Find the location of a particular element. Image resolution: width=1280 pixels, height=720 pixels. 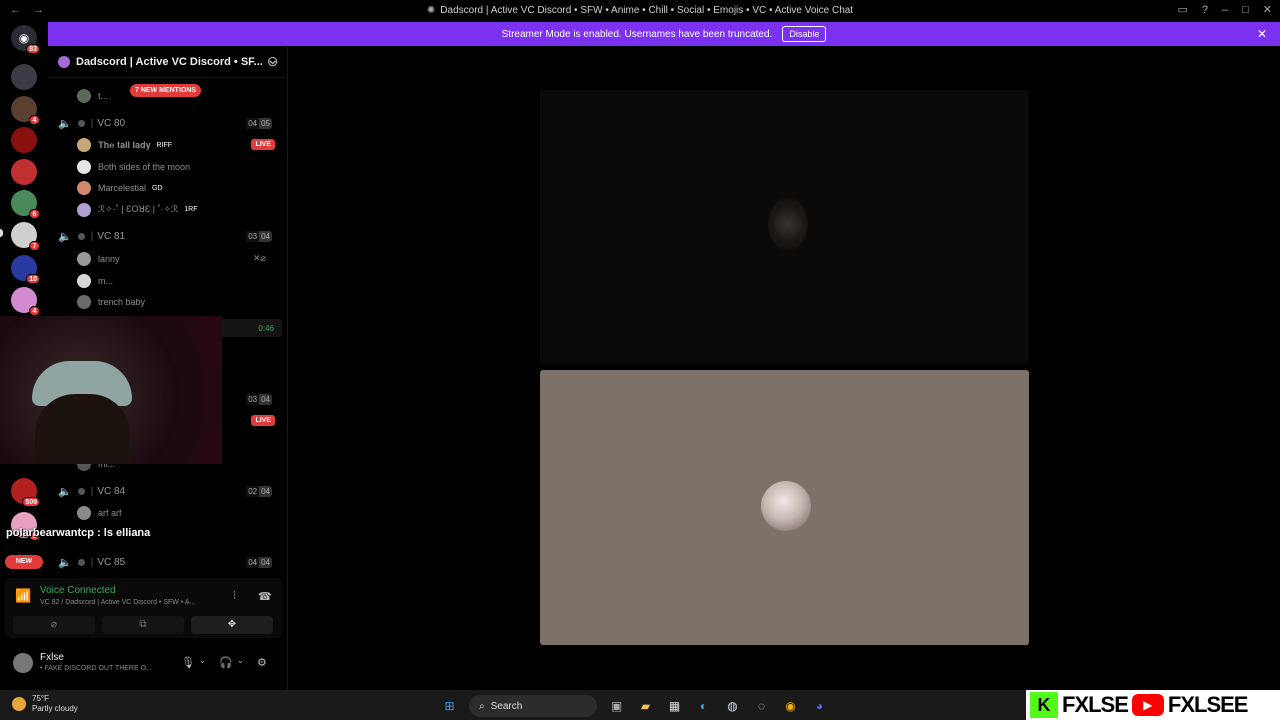

mention-badge: 10 is located at coordinates (33, 279).